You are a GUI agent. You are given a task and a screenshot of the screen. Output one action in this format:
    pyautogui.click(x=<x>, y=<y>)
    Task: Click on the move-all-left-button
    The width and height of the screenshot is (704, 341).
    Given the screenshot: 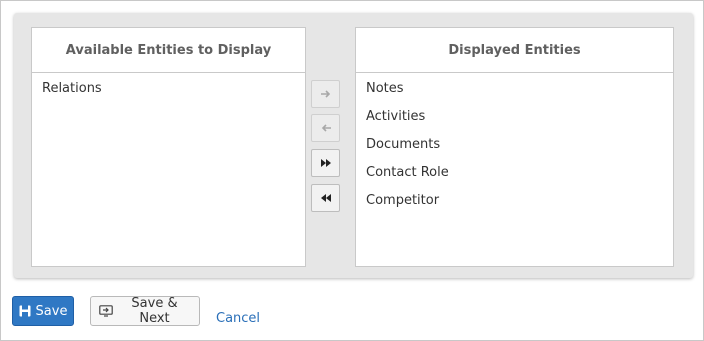 What is the action you would take?
    pyautogui.click(x=325, y=198)
    